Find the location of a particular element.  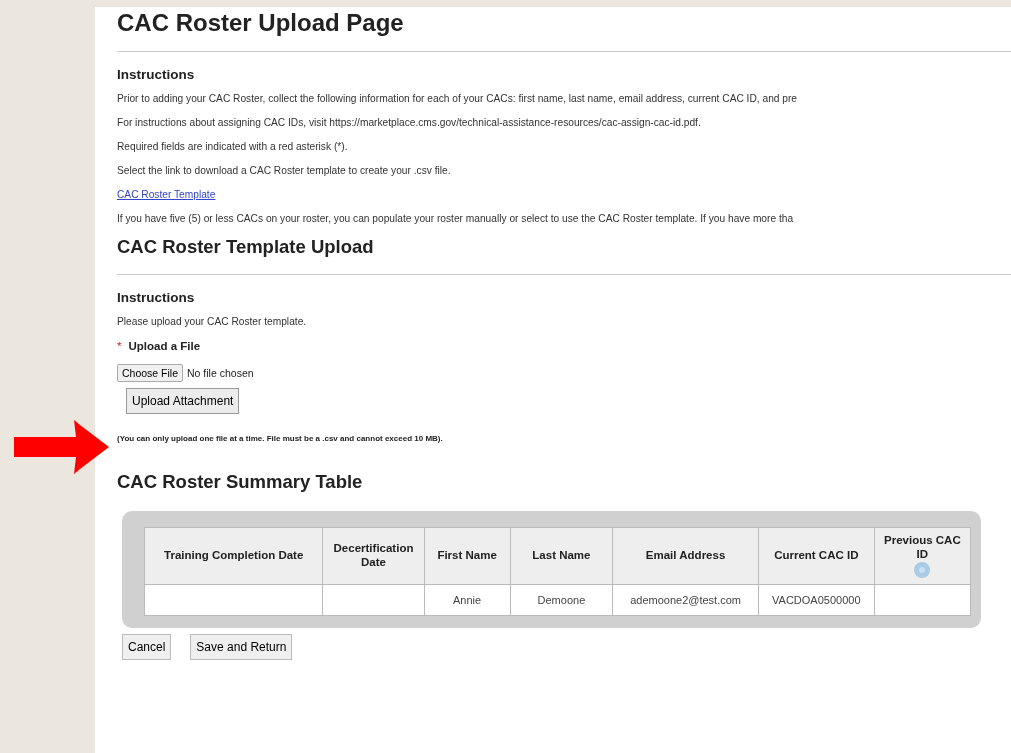

file-status: No file chosen is located at coordinates (220, 373).